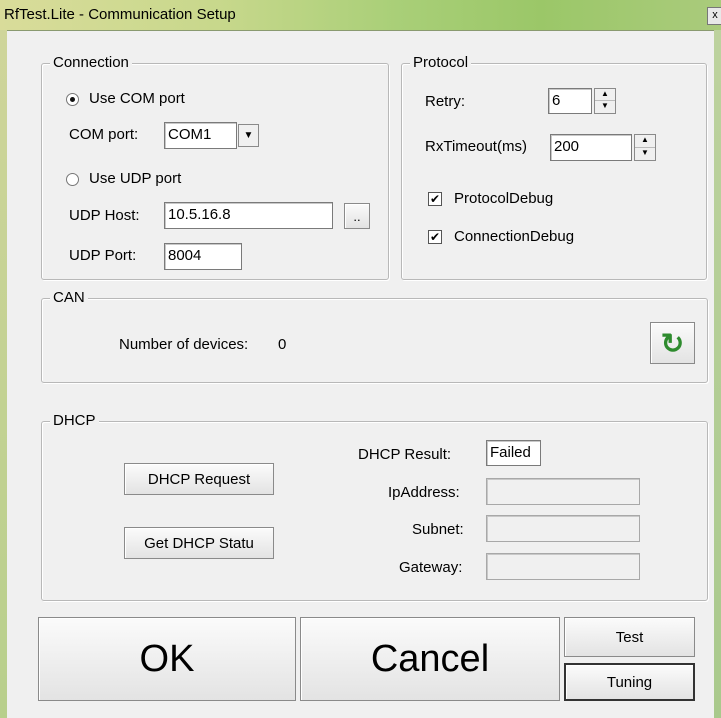  Describe the element at coordinates (563, 566) in the screenshot. I see `gateway-field` at that location.